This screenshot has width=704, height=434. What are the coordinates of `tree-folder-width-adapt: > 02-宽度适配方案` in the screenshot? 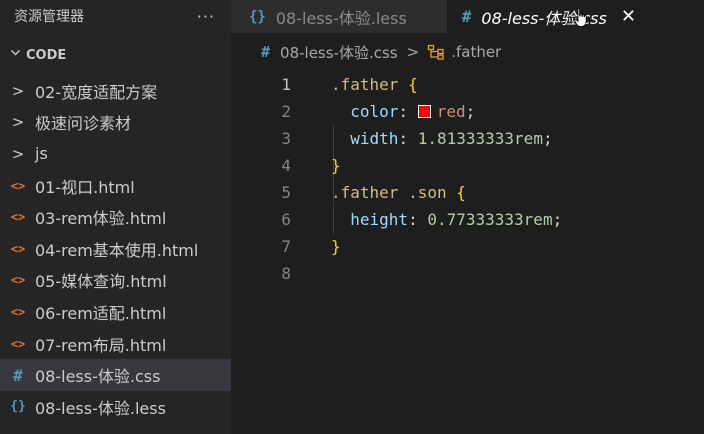 It's located at (115, 91).